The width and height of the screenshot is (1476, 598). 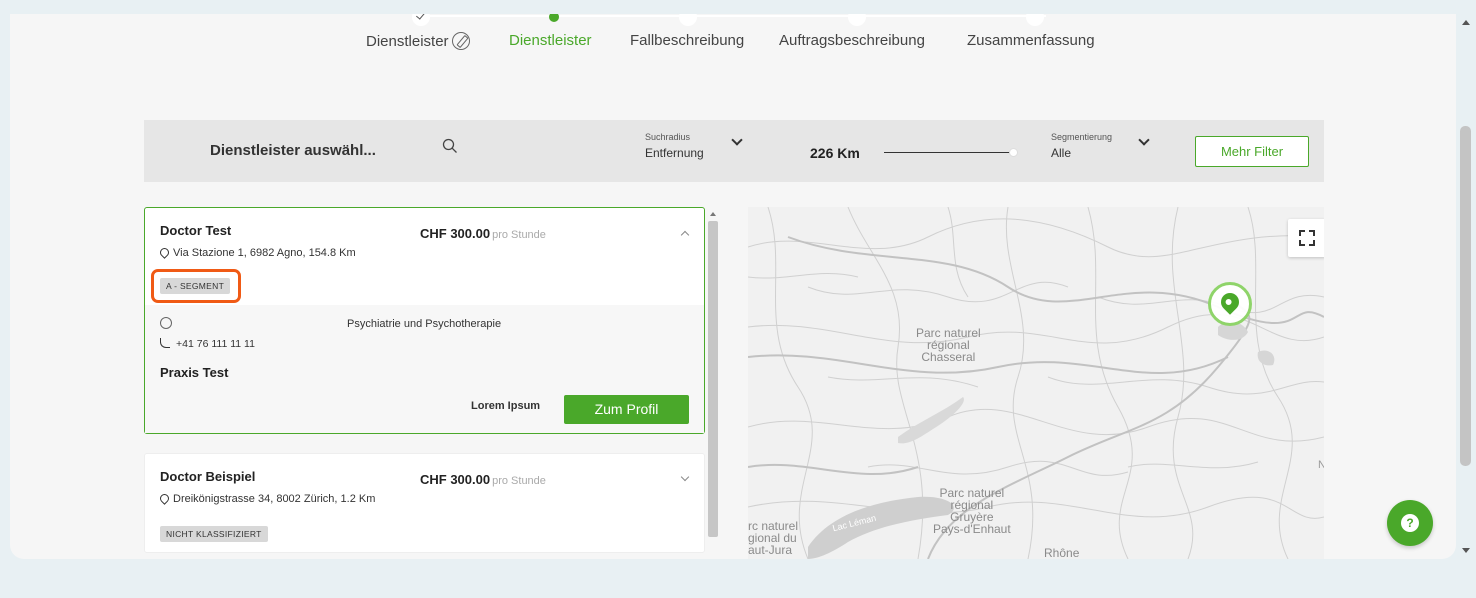 What do you see at coordinates (674, 153) in the screenshot?
I see `radius-select: Entfernung` at bounding box center [674, 153].